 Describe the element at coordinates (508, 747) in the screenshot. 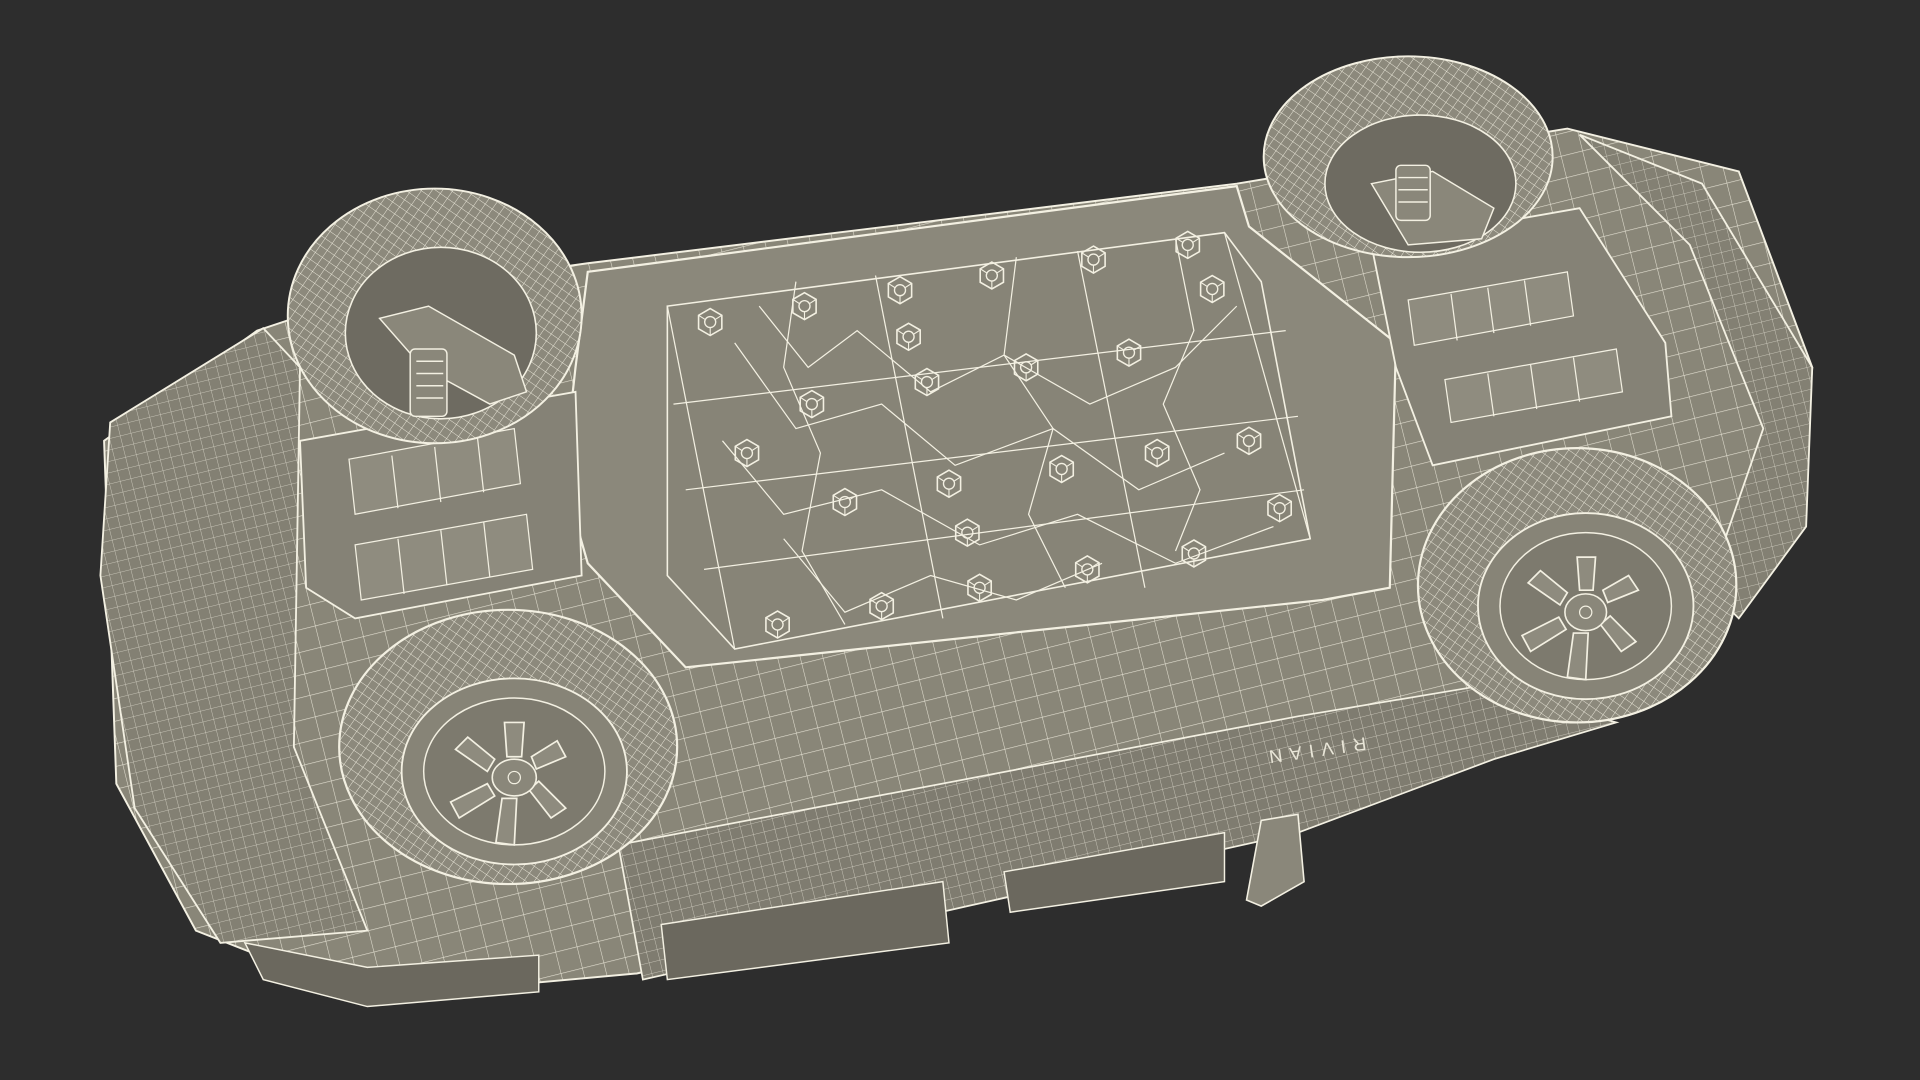

I see `wheel-front-bottom` at that location.